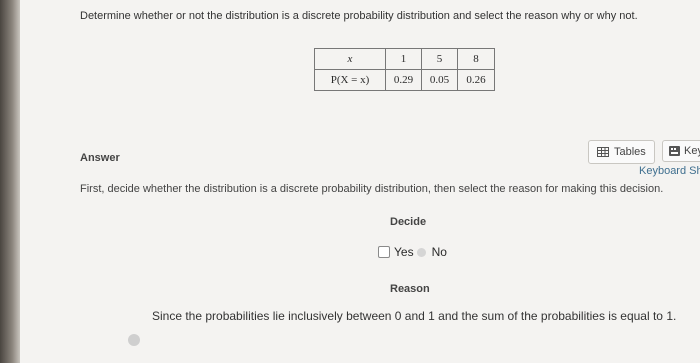 This screenshot has width=700, height=363. What do you see at coordinates (384, 252) in the screenshot?
I see `yes-checkbox` at bounding box center [384, 252].